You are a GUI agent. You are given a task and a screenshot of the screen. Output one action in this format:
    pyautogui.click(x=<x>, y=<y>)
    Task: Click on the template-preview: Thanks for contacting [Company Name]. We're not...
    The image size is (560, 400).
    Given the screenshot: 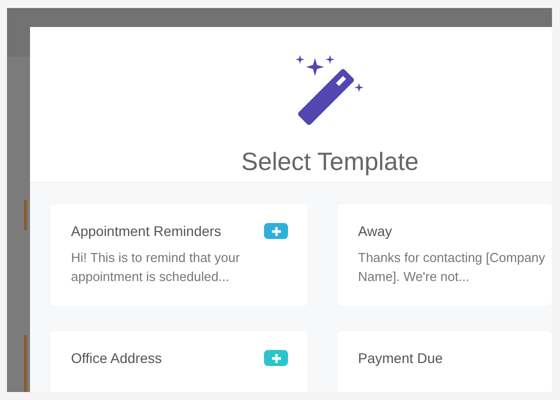 What is the action you would take?
    pyautogui.click(x=452, y=267)
    